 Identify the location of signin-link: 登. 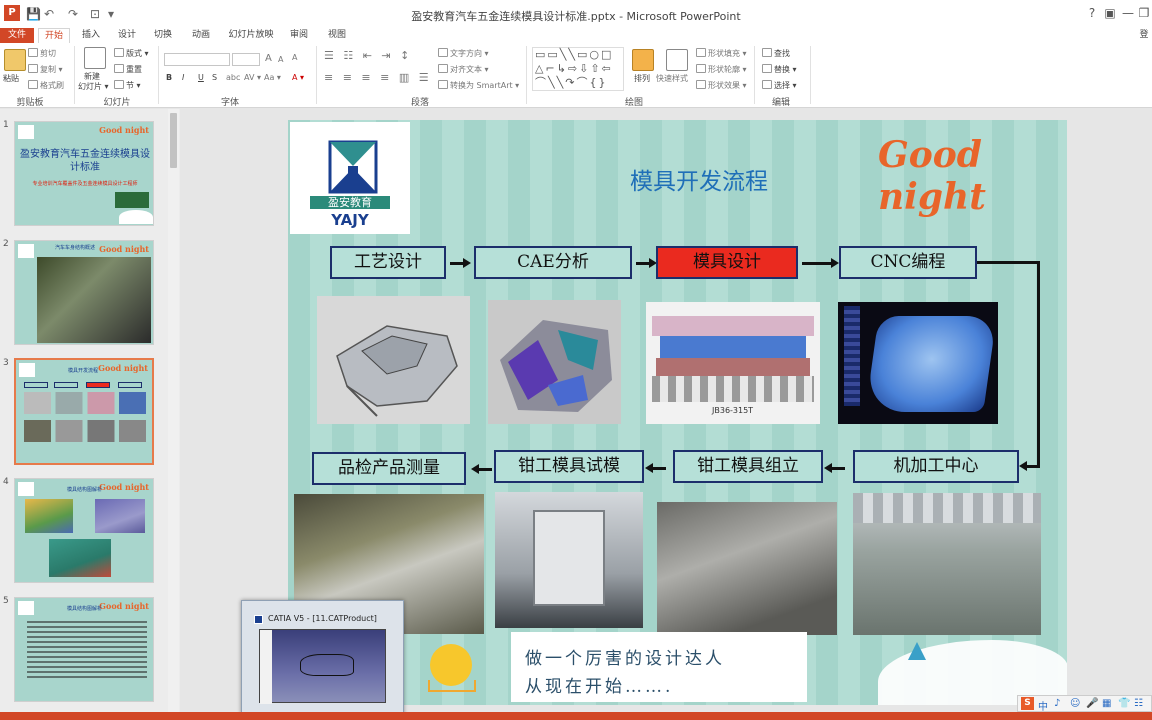
(1144, 35).